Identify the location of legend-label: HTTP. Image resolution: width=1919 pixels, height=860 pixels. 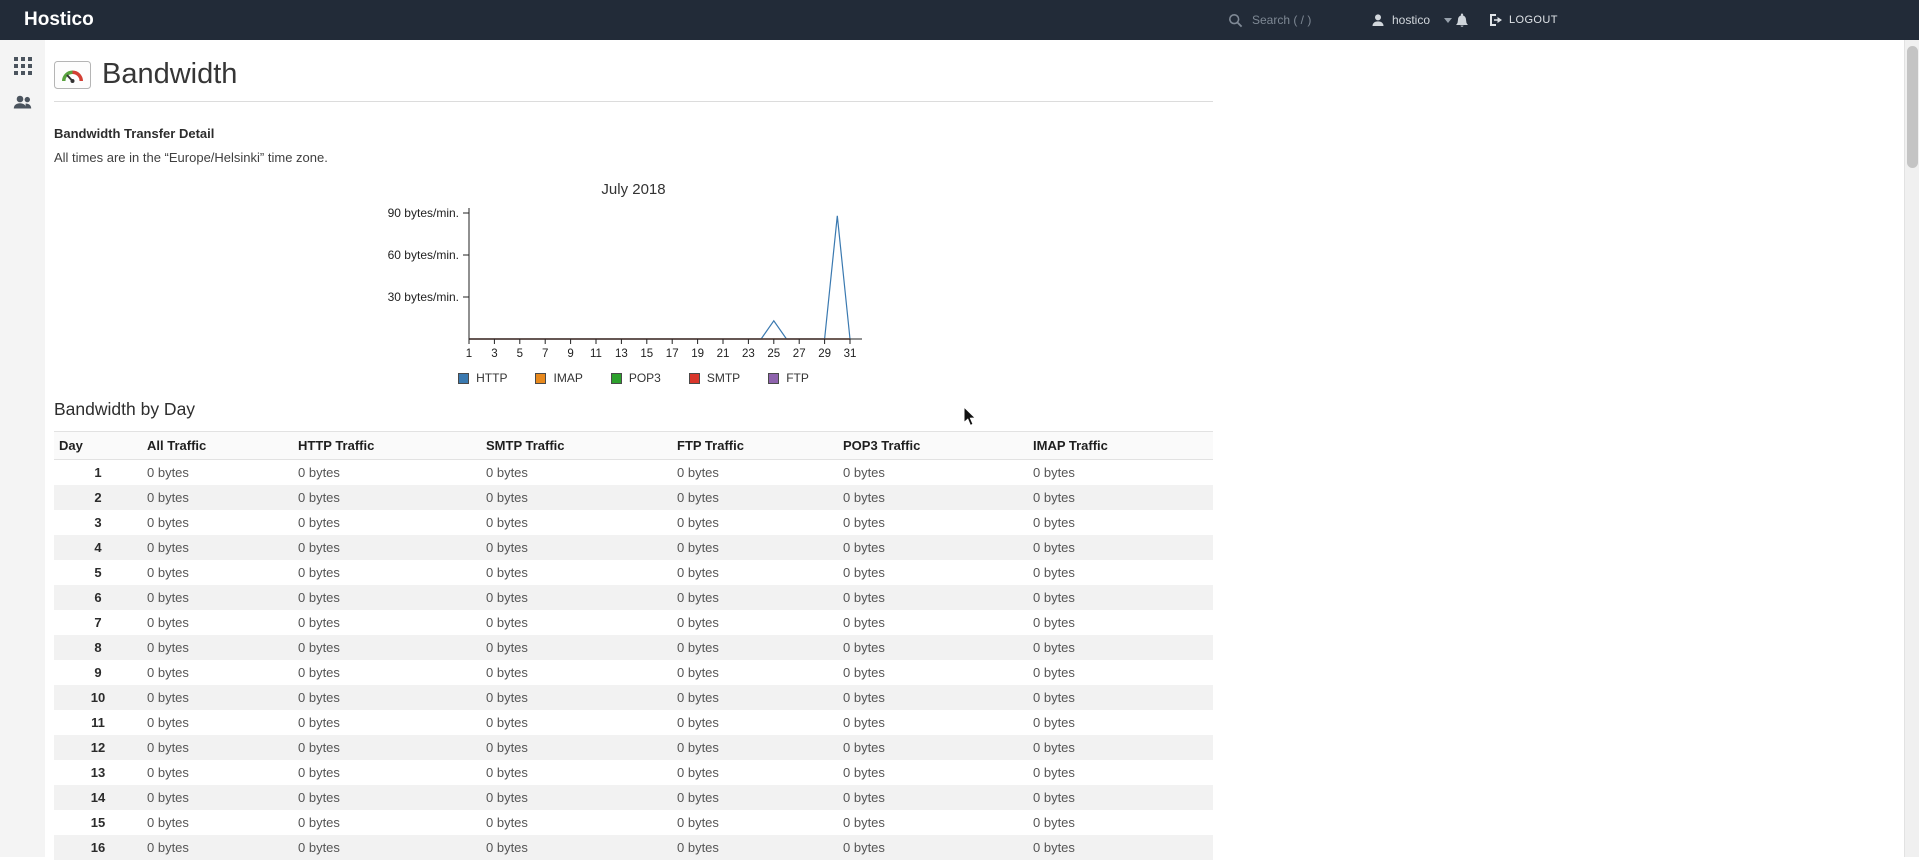
(491, 378).